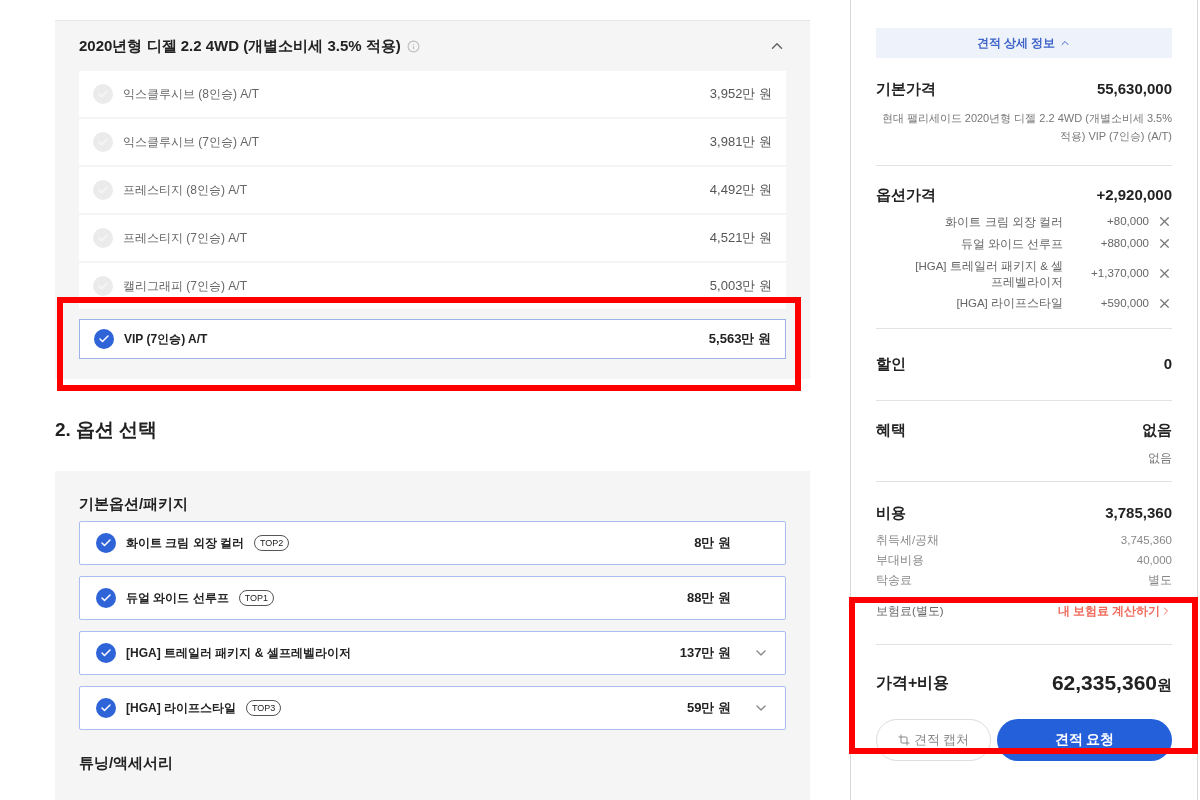 Image resolution: width=1200 pixels, height=800 pixels. Describe the element at coordinates (910, 611) in the screenshot. I see `insurance-label: 보험료(별도)` at that location.